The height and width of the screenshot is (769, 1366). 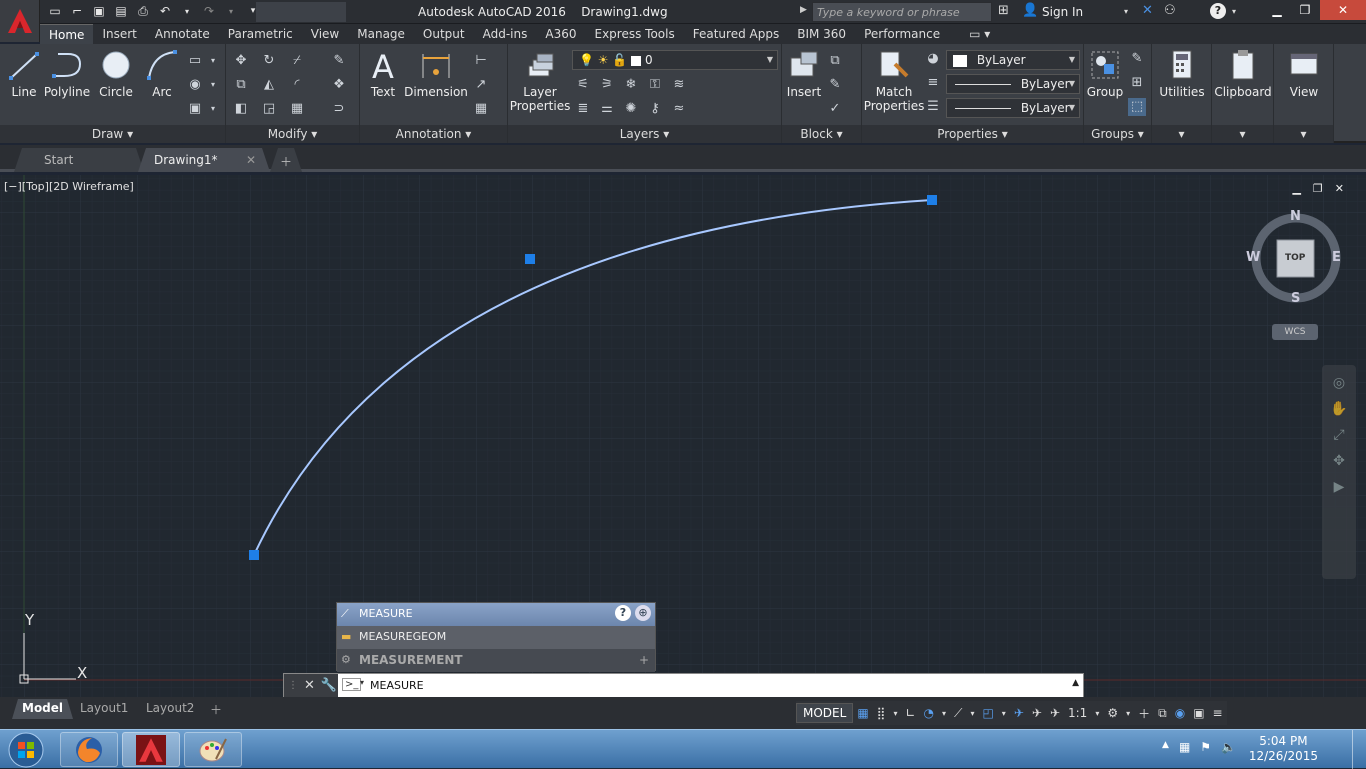 I want to click on volume-icon: 🔈, so click(x=1228, y=747).